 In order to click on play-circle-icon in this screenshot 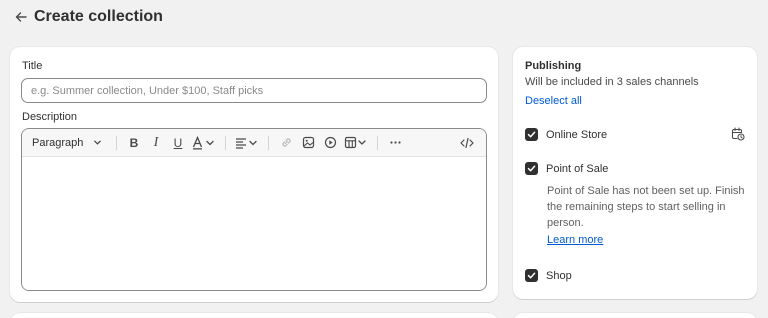, I will do `click(330, 142)`.